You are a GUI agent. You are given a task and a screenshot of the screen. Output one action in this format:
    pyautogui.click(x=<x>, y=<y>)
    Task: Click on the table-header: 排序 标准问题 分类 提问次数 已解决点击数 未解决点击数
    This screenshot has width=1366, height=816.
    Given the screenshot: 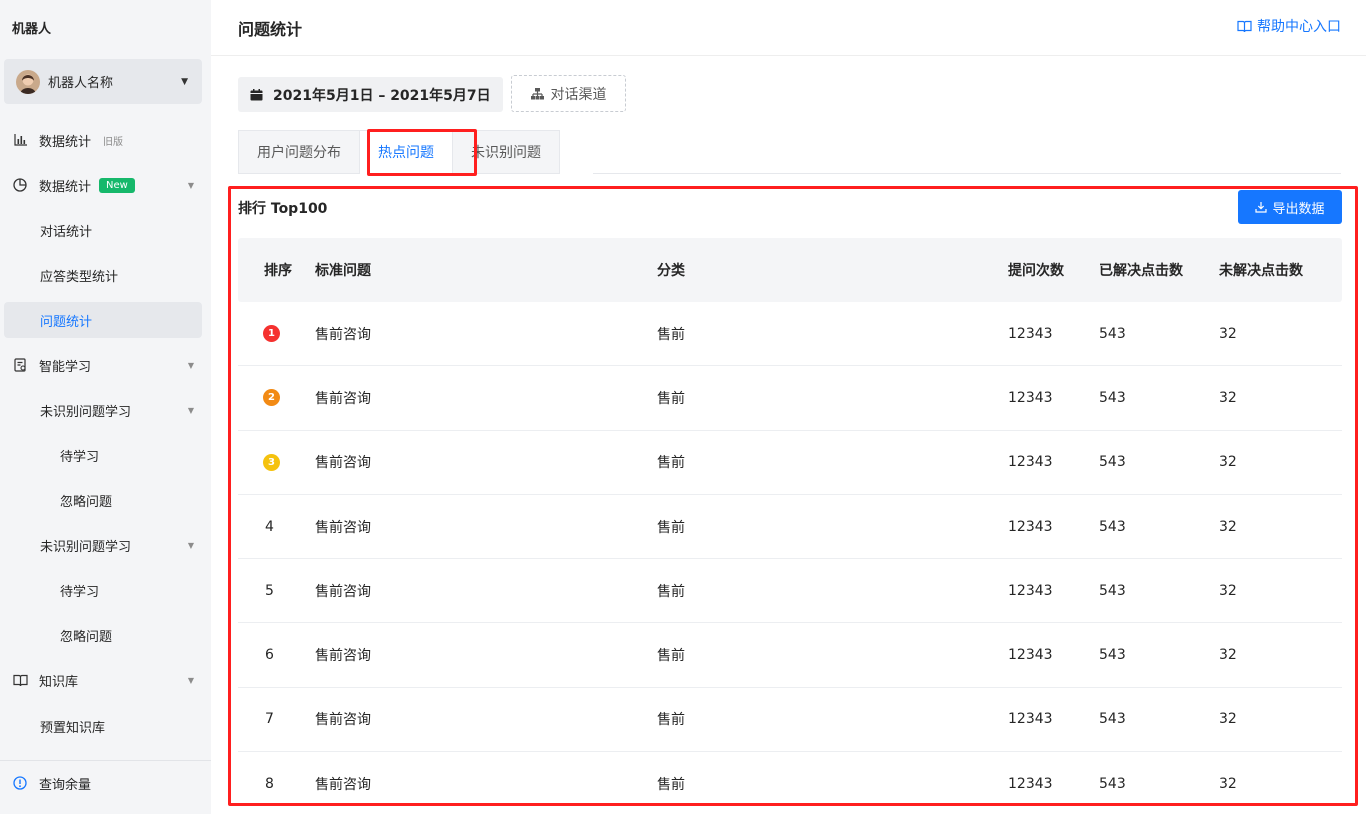 What is the action you would take?
    pyautogui.click(x=790, y=270)
    